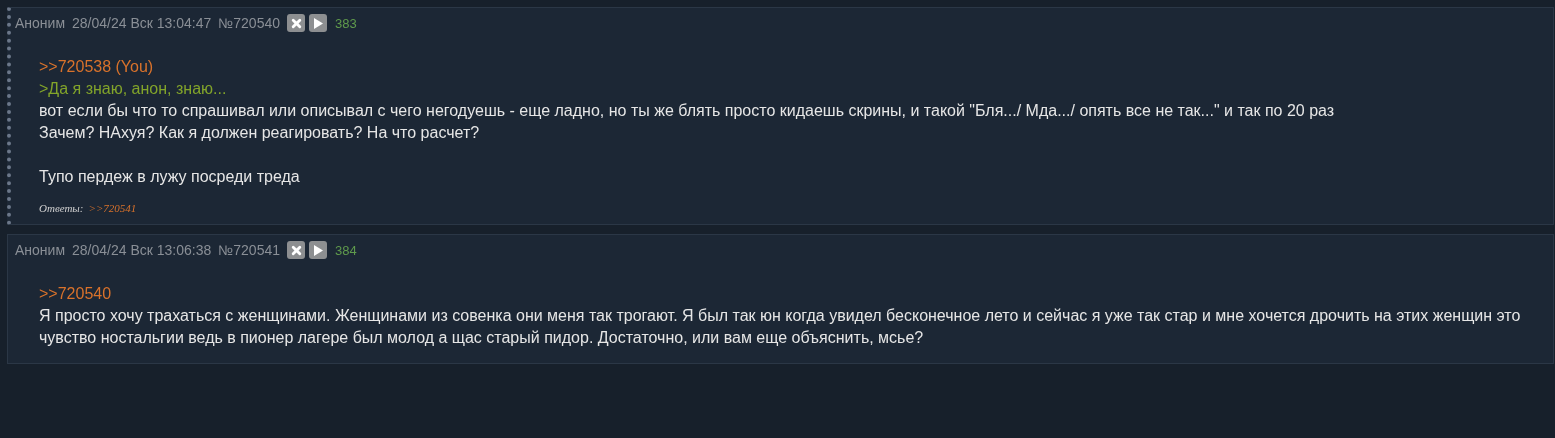 The width and height of the screenshot is (1555, 438). I want to click on post-date: 28/04/24 Вск 13:04:47, so click(142, 23).